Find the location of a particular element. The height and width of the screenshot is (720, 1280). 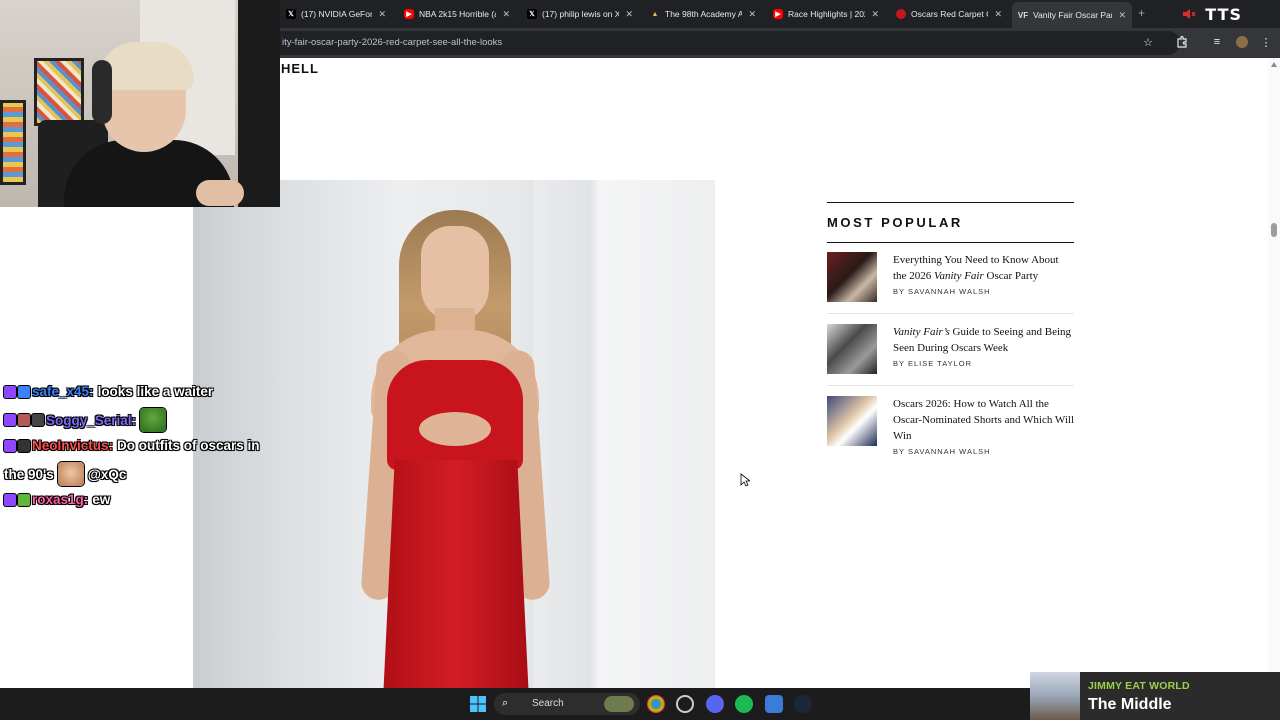

search-highlight-icon is located at coordinates (619, 704).